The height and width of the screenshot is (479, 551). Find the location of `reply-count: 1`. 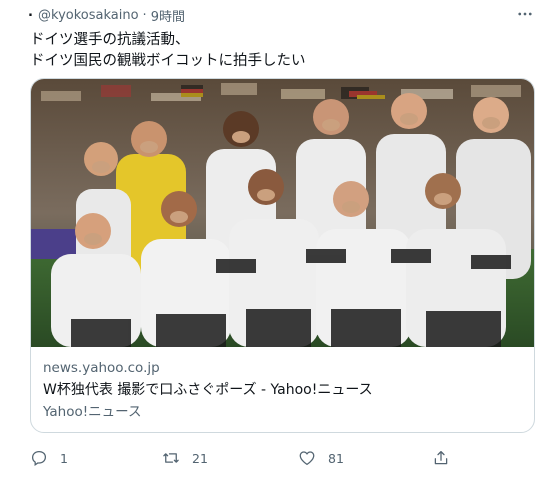

reply-count: 1 is located at coordinates (64, 458).